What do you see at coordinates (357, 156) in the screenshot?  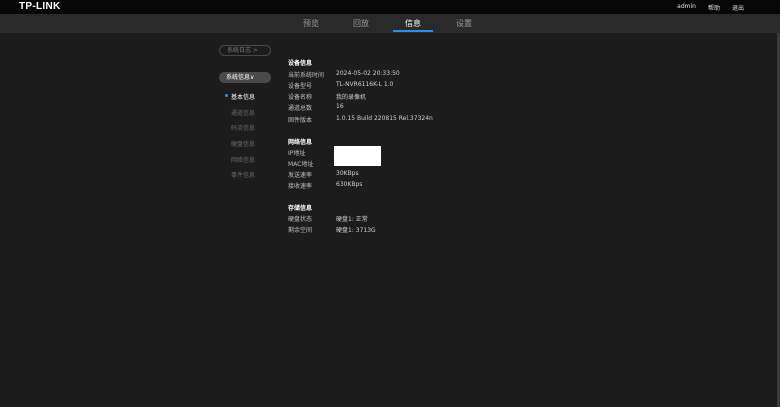 I see `redacted-address-box` at bounding box center [357, 156].